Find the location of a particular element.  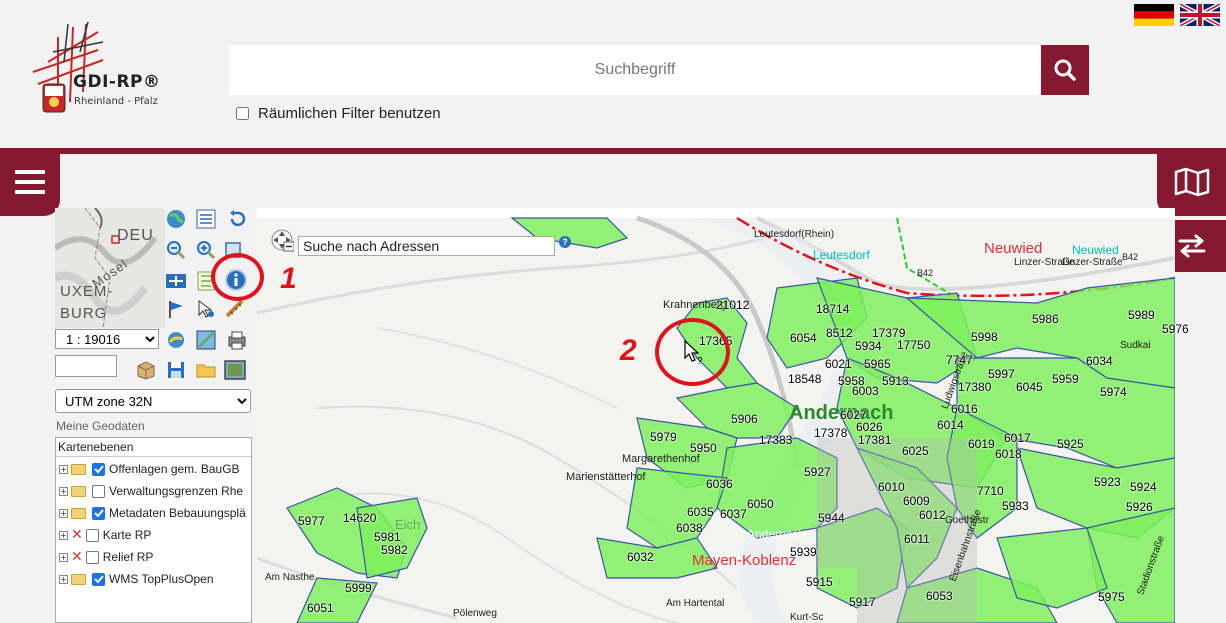

parcel-number: 5925 is located at coordinates (1070, 444).